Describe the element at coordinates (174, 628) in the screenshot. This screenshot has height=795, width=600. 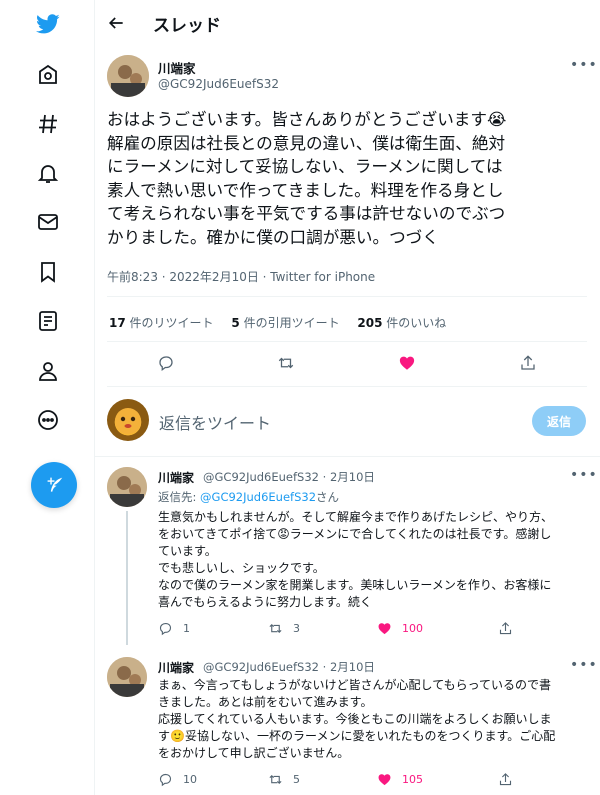
I see `reply-button: 1` at that location.